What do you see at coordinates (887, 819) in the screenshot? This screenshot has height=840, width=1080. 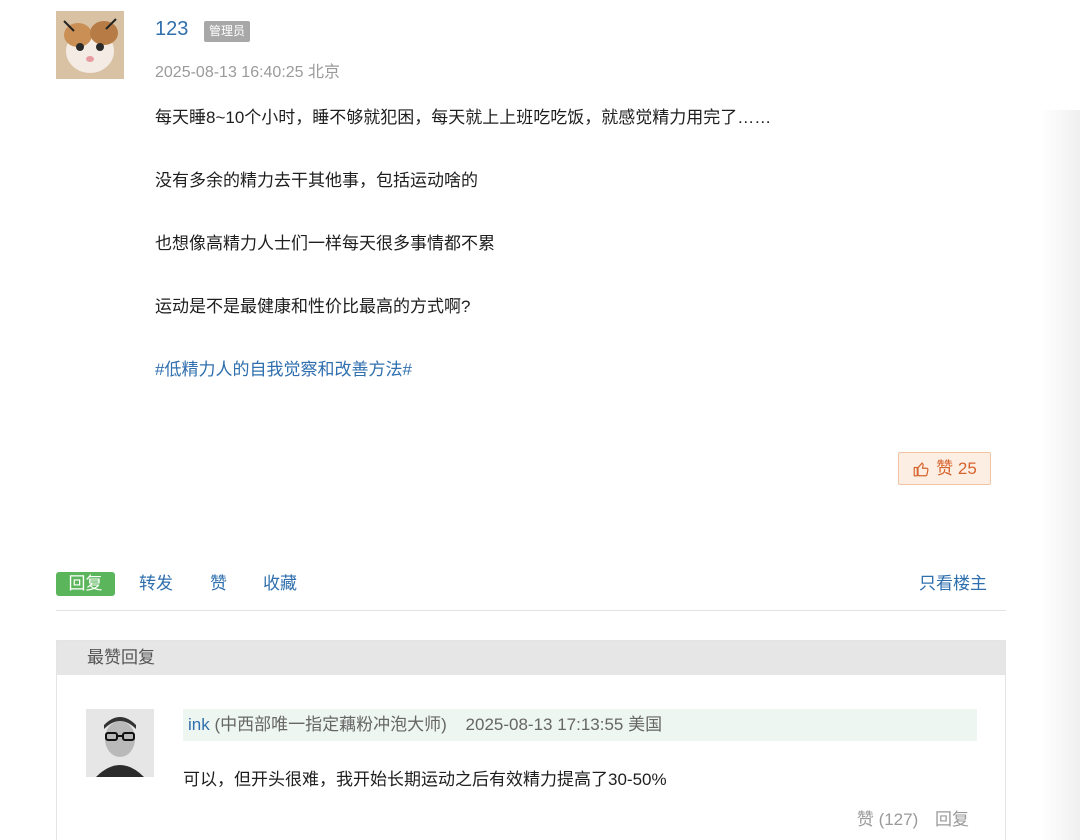 I see `reply-like-button: 赞 (127)` at bounding box center [887, 819].